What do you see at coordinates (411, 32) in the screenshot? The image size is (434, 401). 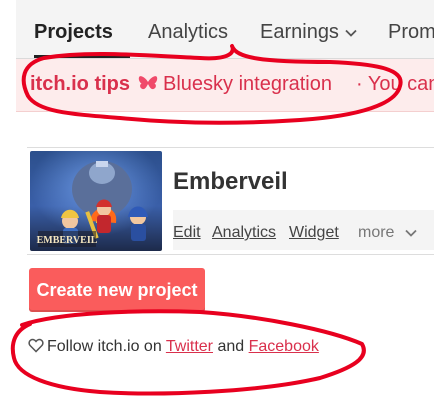 I see `tab-promotion: Prom` at bounding box center [411, 32].